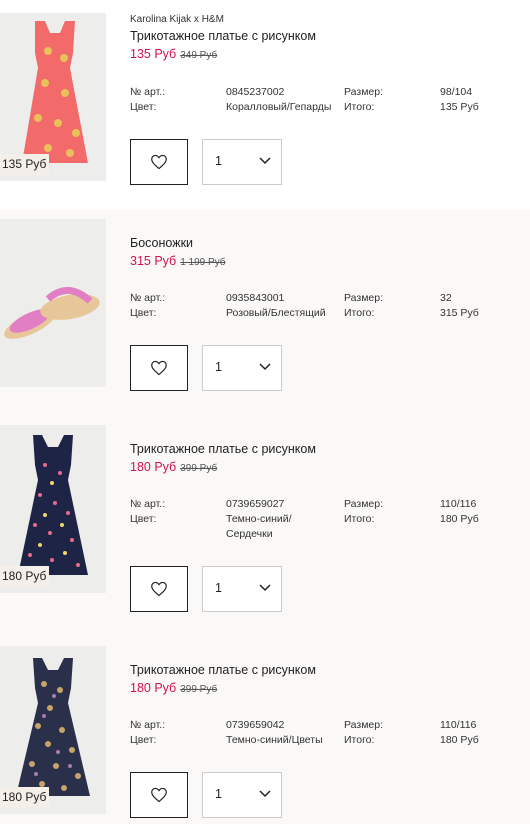 This screenshot has width=530, height=824. What do you see at coordinates (153, 261) in the screenshot?
I see `sale-price: 315 Руб` at bounding box center [153, 261].